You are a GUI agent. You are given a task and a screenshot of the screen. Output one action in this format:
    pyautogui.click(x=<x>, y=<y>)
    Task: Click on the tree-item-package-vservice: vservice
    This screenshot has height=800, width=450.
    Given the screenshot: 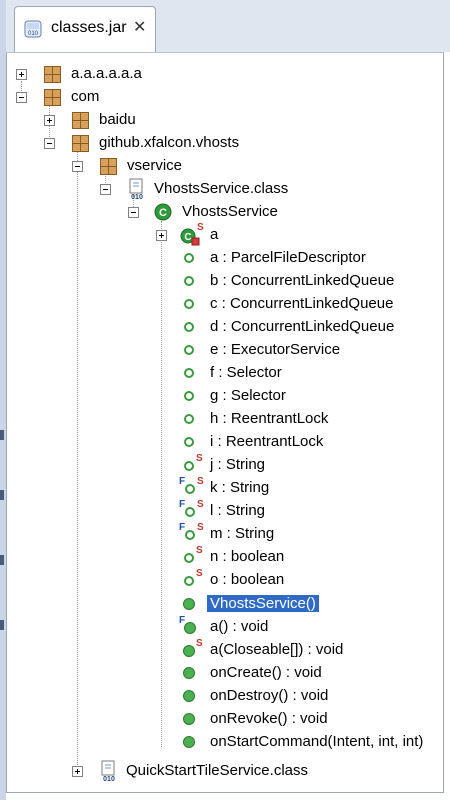 What is the action you would take?
    pyautogui.click(x=222, y=166)
    